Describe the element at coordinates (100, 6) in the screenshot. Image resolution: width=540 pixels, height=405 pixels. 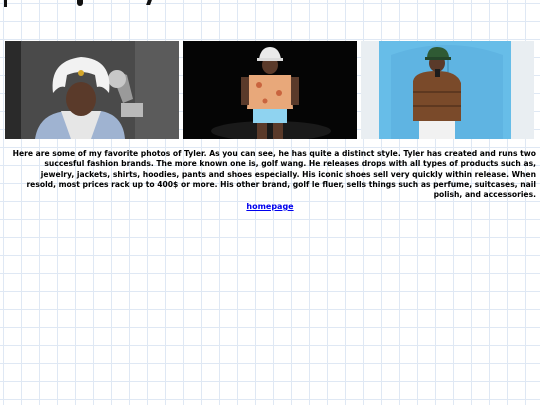
I see `clipped-heading-fragment` at that location.